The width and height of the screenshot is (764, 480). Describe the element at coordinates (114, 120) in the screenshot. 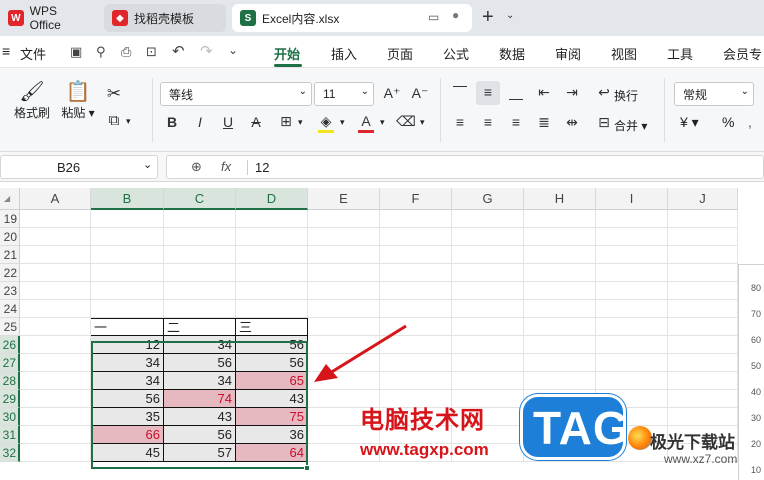

I see `copy-icon: ⧉` at that location.